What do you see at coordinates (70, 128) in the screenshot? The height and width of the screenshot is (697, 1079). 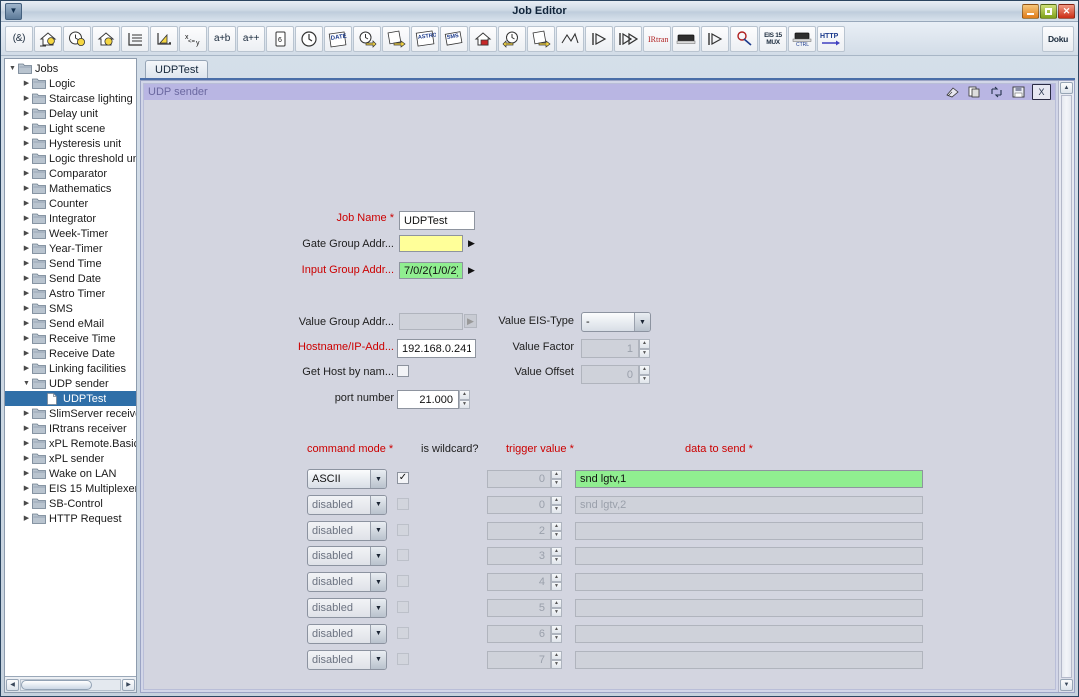 I see `tree-node-light-scene: ▶ Light scene` at bounding box center [70, 128].